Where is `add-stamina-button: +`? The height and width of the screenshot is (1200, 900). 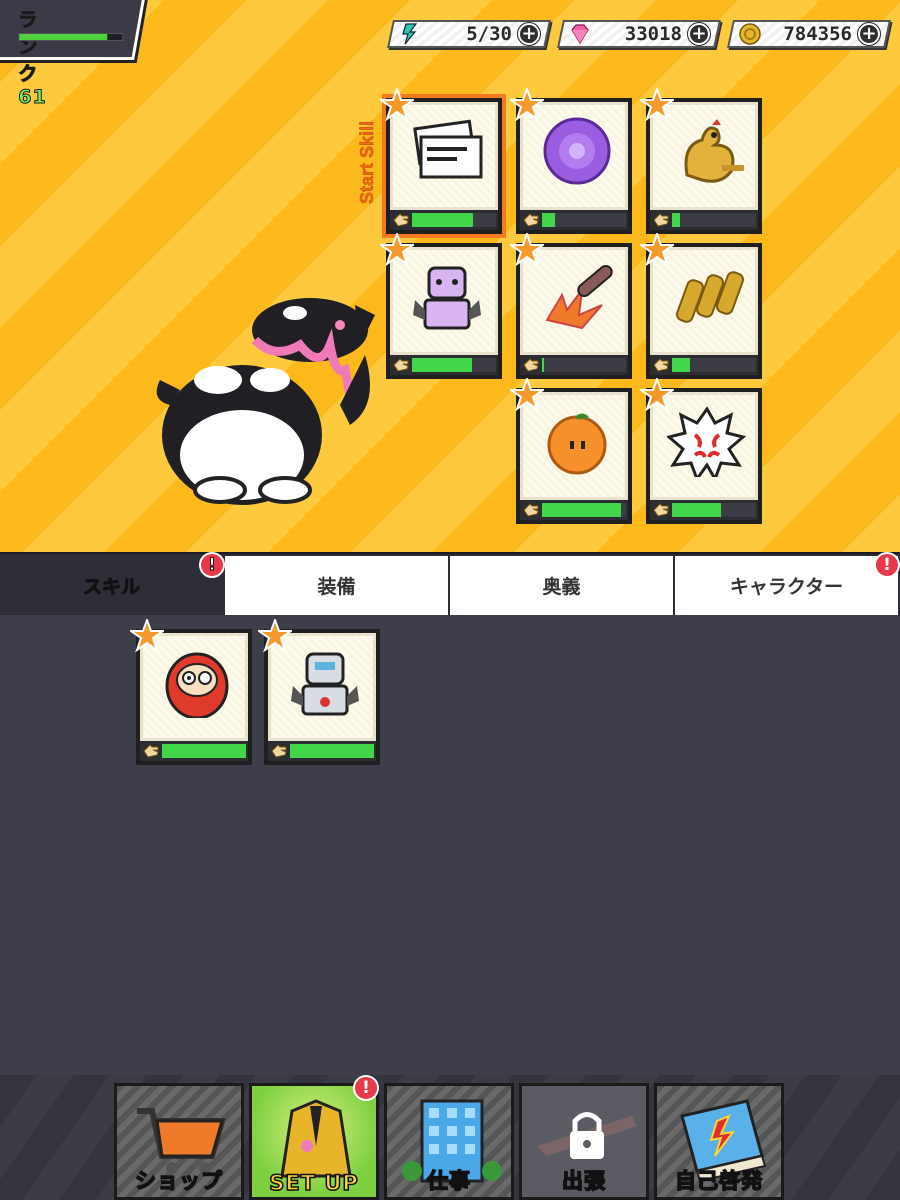
add-stamina-button: + is located at coordinates (529, 34).